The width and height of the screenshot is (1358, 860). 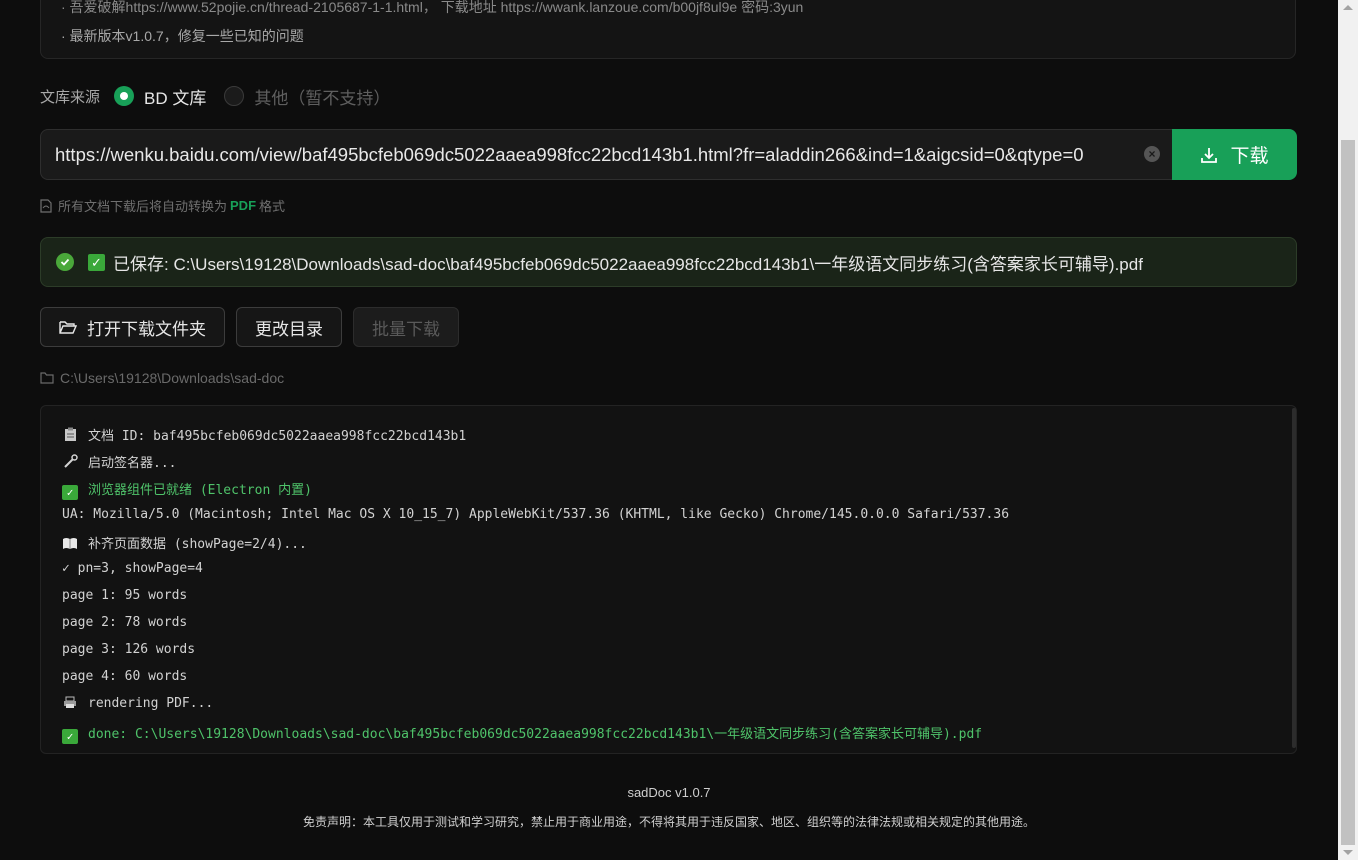 I want to click on log-line: page 2: 78 words, so click(x=124, y=622).